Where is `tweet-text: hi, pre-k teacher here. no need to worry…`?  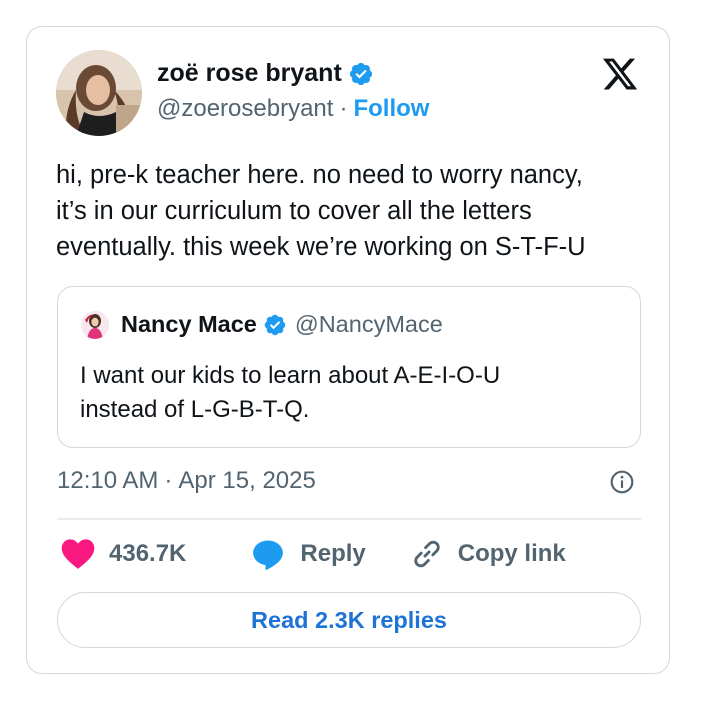 tweet-text: hi, pre-k teacher here. no need to worry… is located at coordinates (351, 211).